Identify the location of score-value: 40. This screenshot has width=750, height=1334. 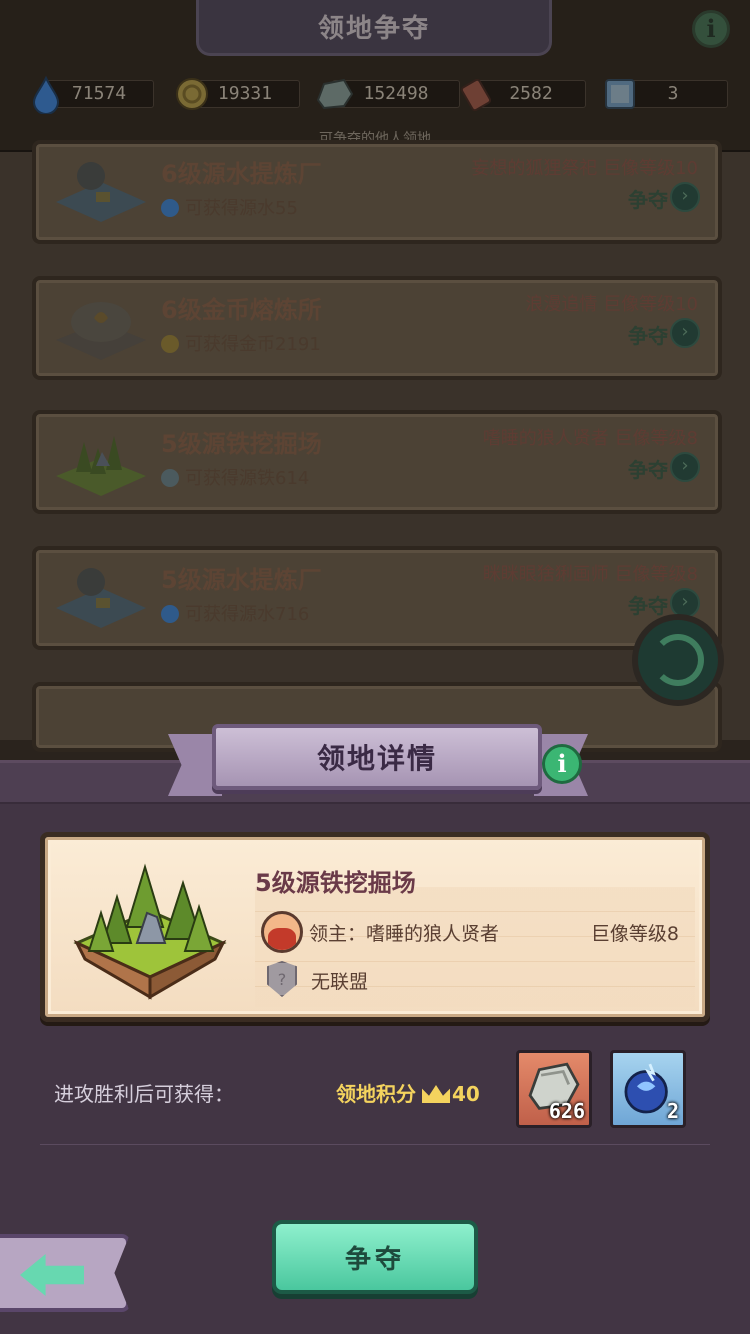
(466, 1094).